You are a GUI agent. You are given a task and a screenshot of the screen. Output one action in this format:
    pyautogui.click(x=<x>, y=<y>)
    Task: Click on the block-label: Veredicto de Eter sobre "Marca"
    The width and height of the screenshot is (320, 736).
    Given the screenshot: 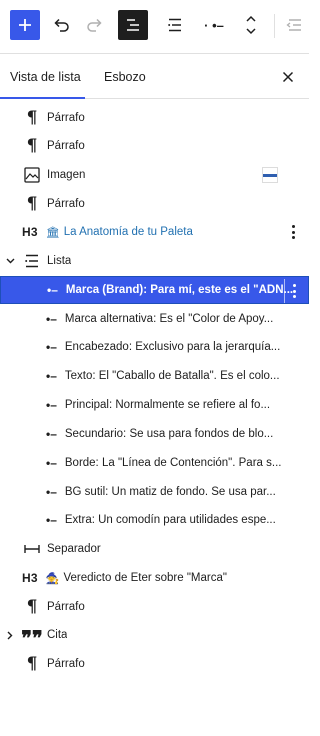 What is the action you would take?
    pyautogui.click(x=145, y=578)
    